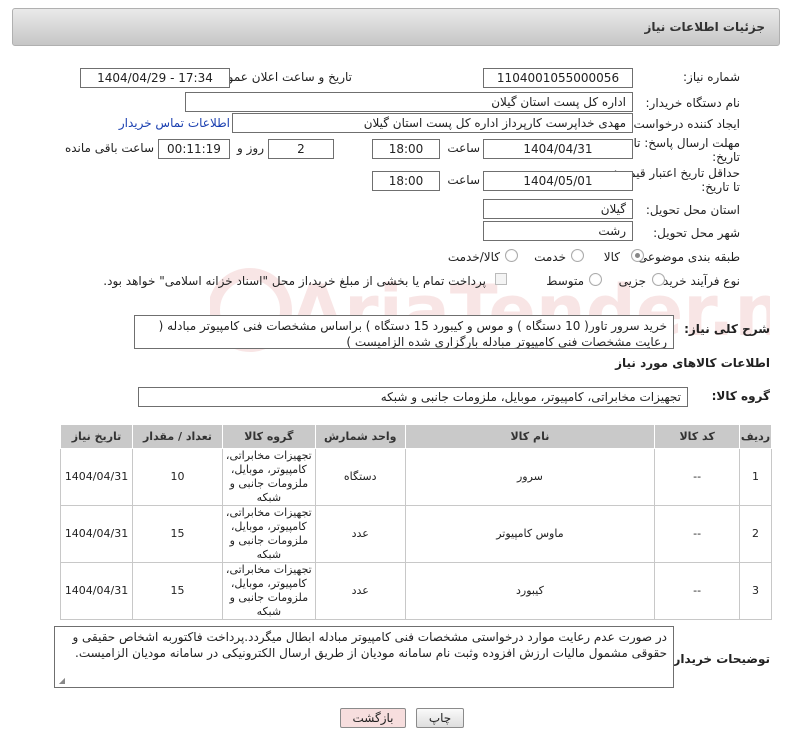  Describe the element at coordinates (96, 436) in the screenshot. I see `col-header-date: تاریخ نیاز` at that location.